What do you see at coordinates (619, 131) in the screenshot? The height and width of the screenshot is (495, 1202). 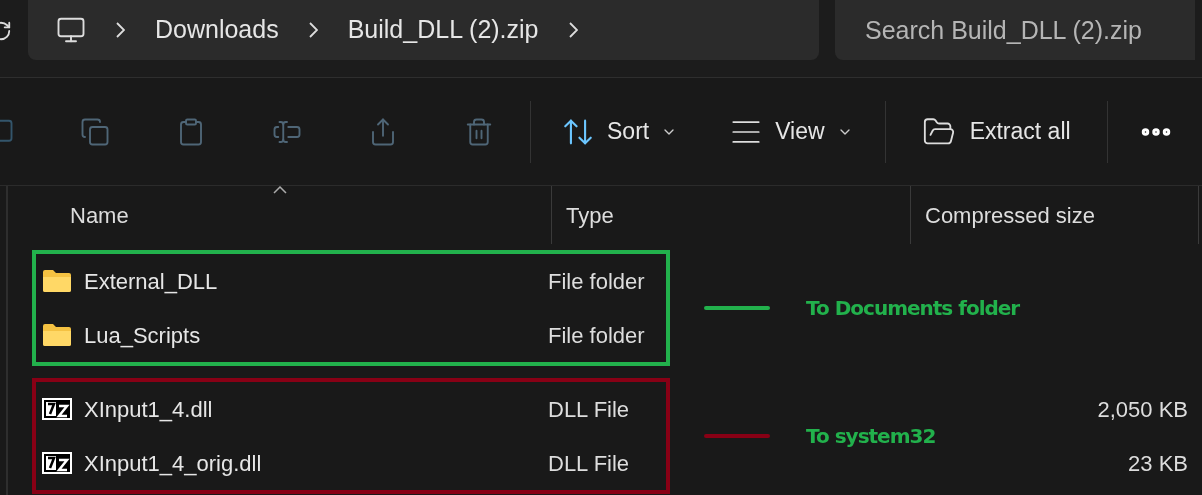 I see `sort-button: Sort` at bounding box center [619, 131].